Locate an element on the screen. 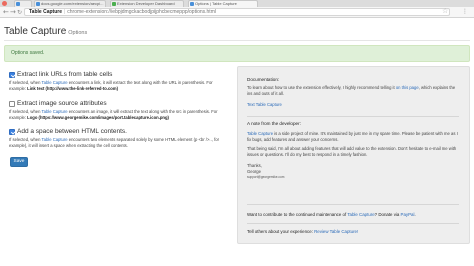 This screenshot has height=266, width=474. extract-images-checkbox is located at coordinates (12, 104).